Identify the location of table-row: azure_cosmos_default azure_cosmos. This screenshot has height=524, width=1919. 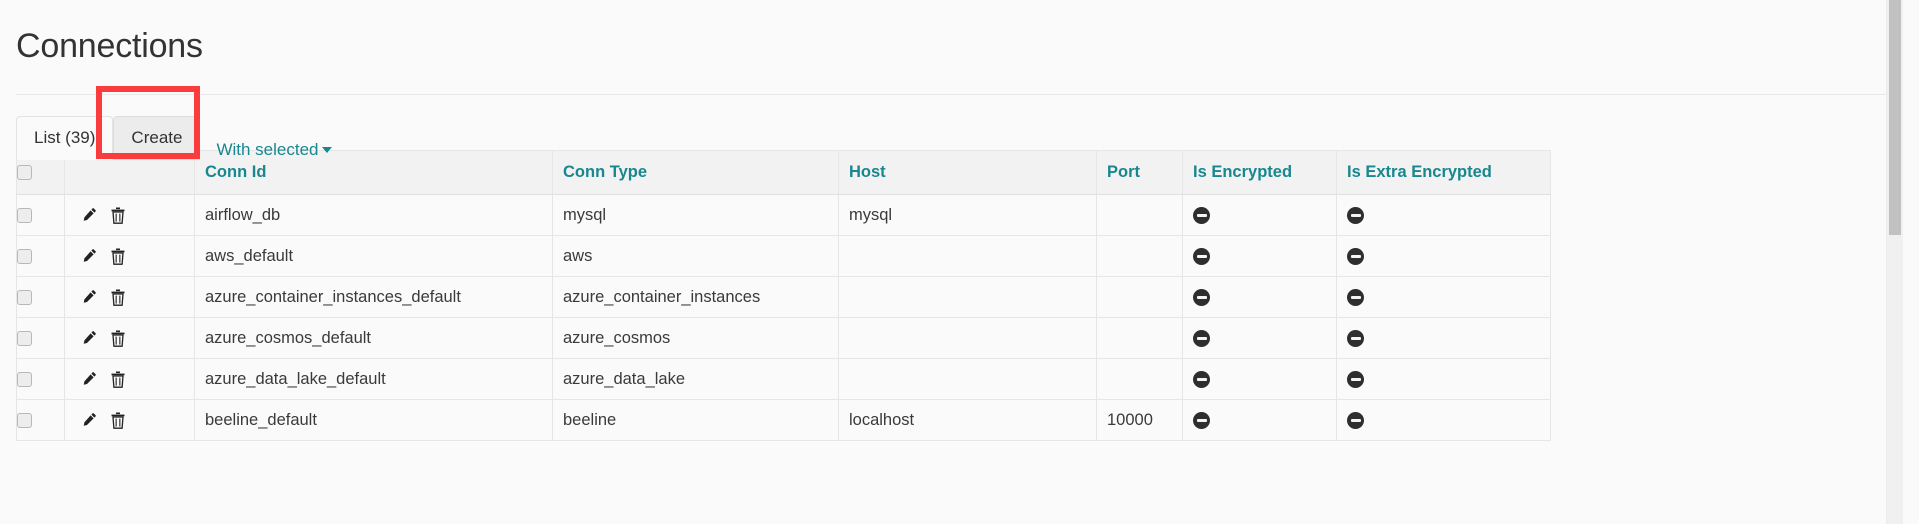
(783, 338).